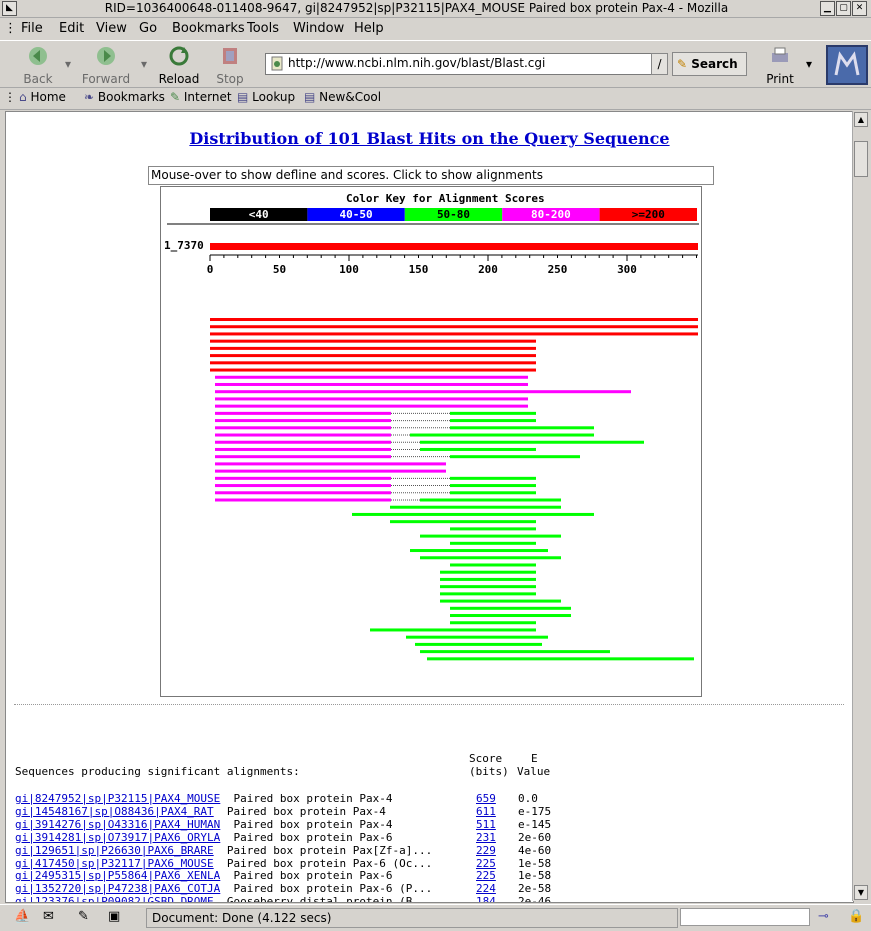  I want to click on hit-accession-link: gi|2495315|sp|P55864|PAX6_XENLA, so click(117, 875).